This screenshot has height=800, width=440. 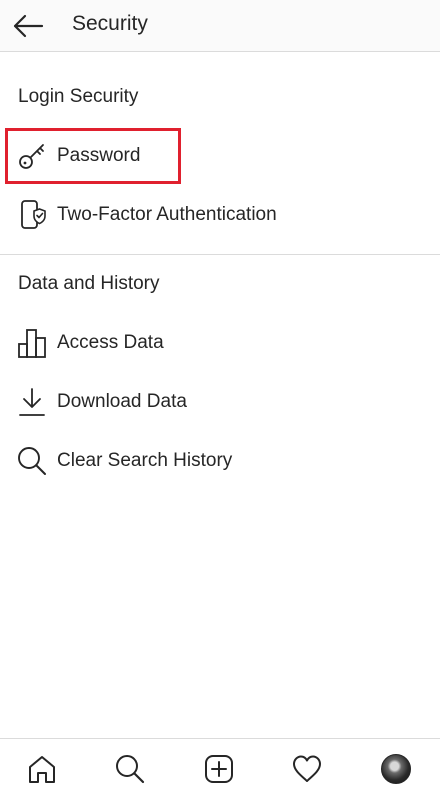 What do you see at coordinates (78, 96) in the screenshot?
I see `section-title-login-security: Login Security` at bounding box center [78, 96].